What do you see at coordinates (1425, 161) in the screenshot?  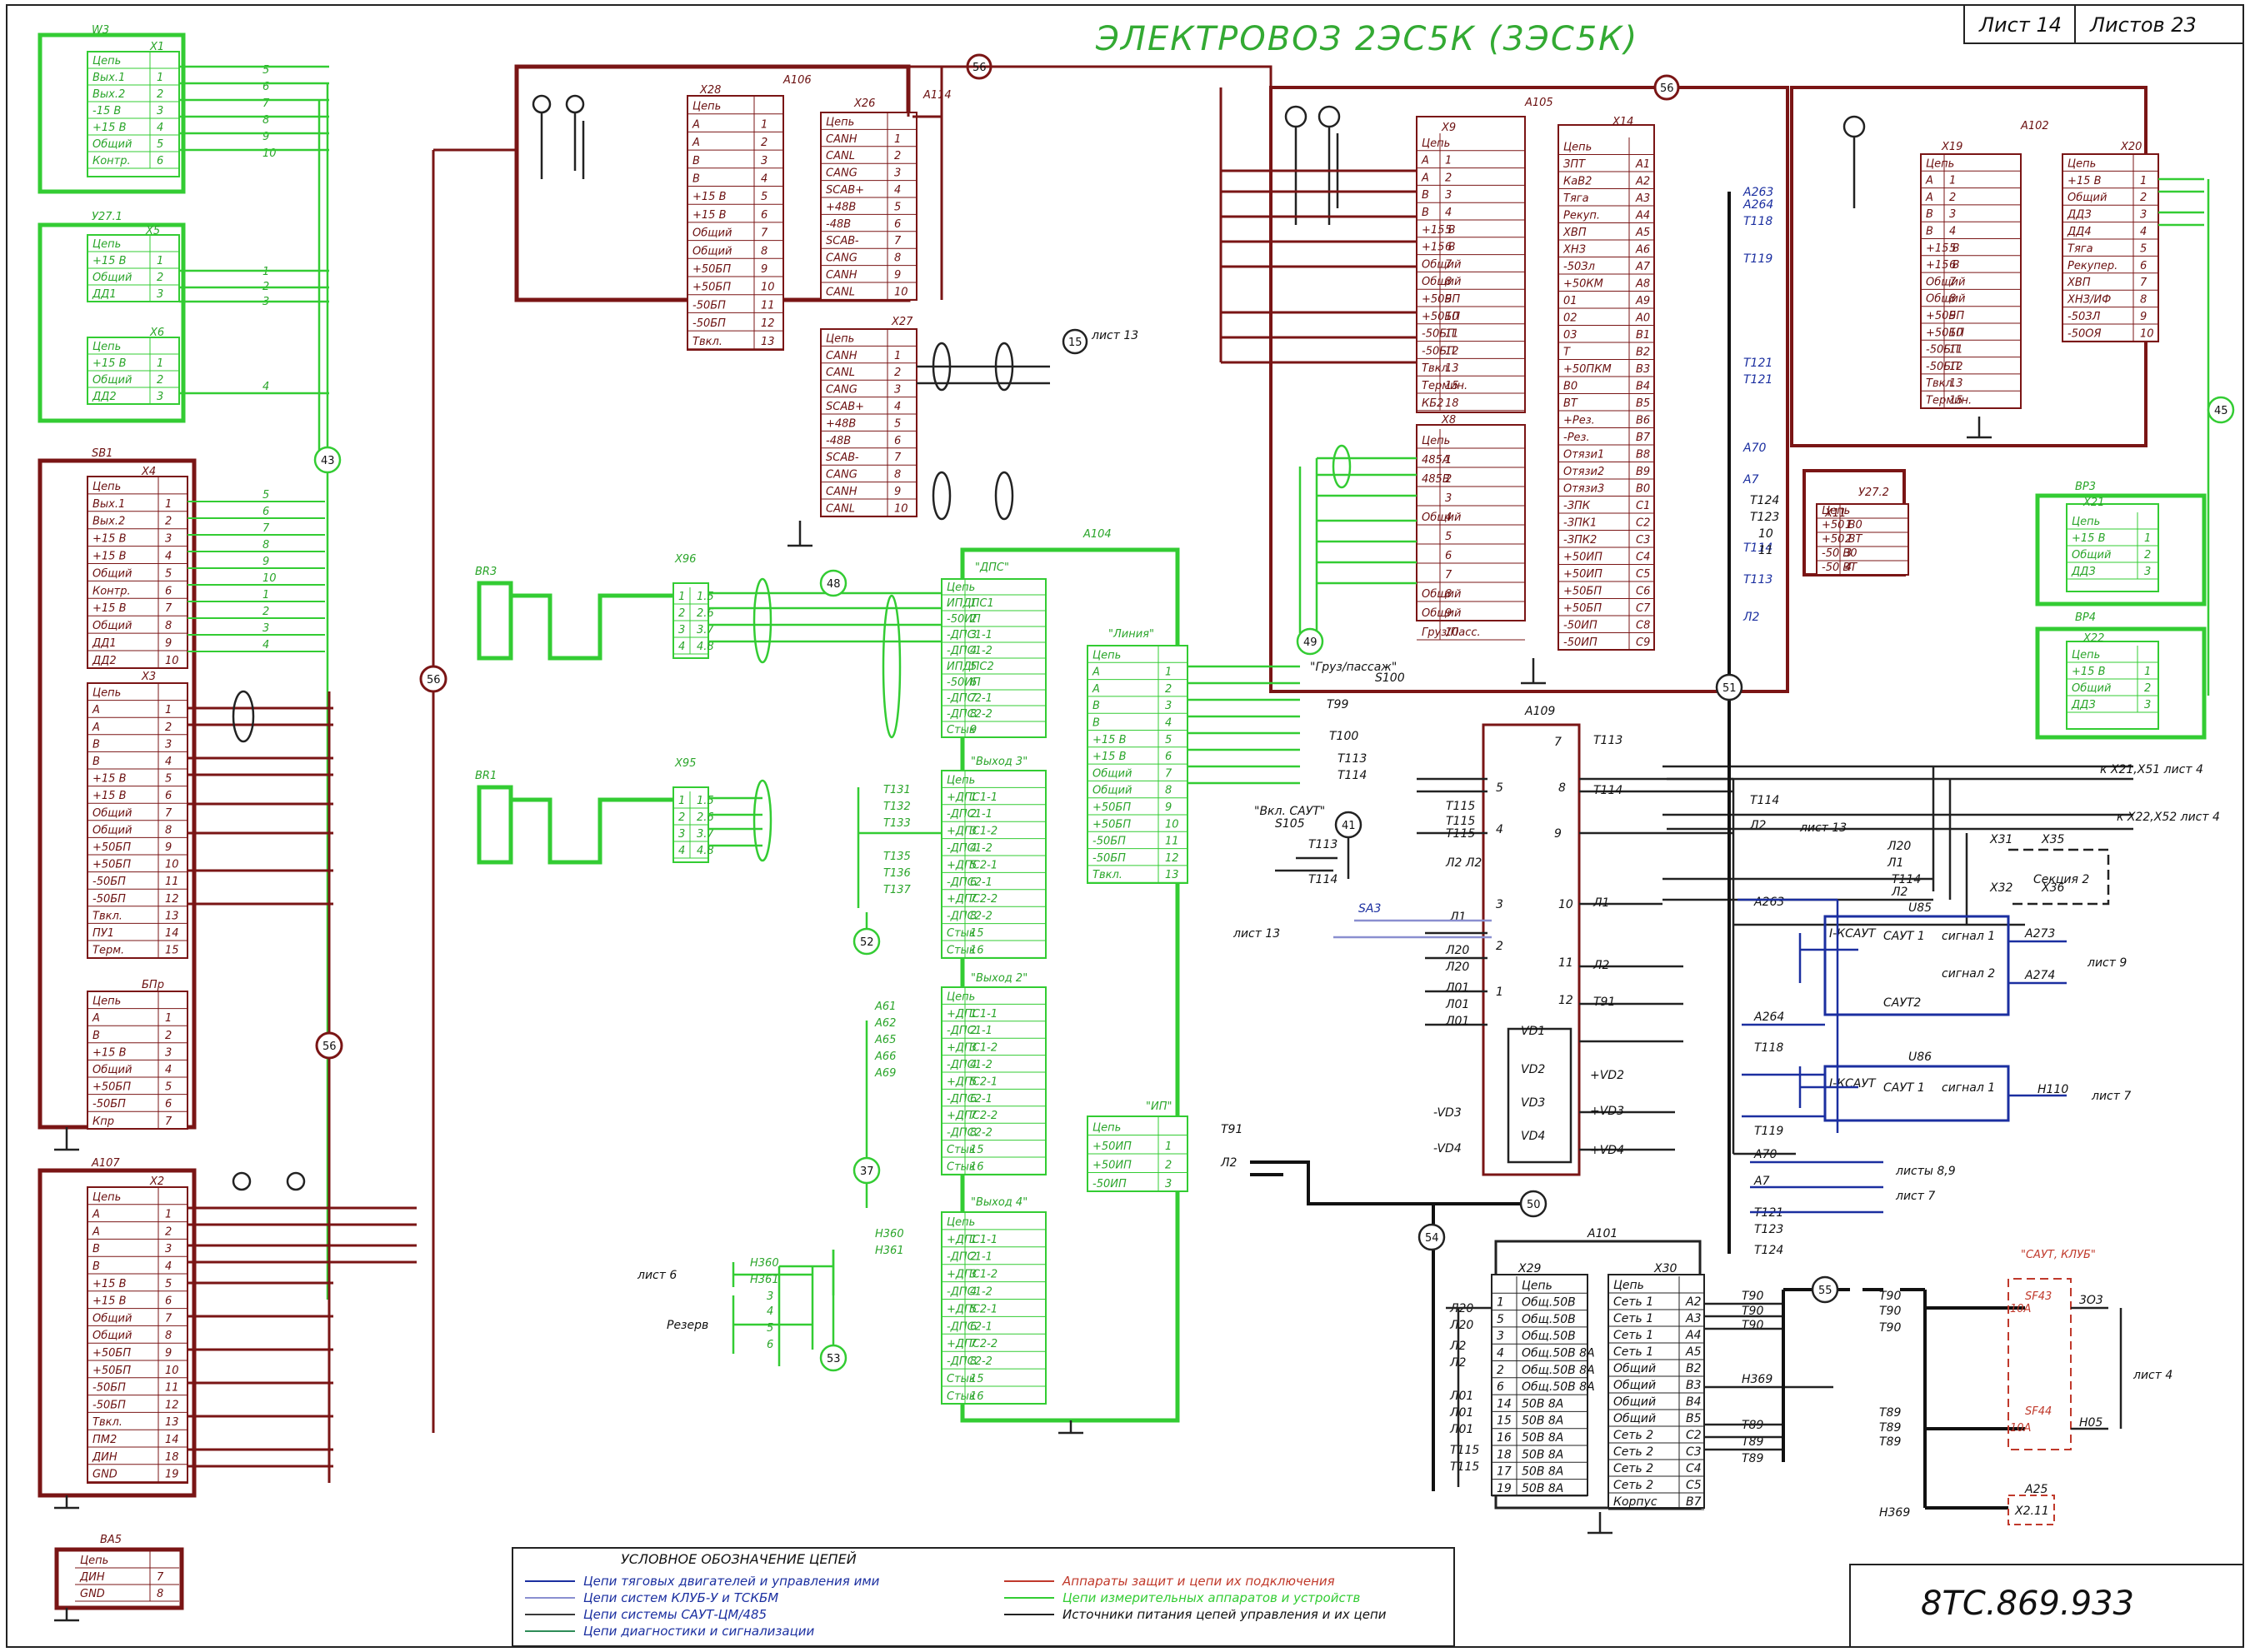 I see `connector-pin: A` at bounding box center [1425, 161].